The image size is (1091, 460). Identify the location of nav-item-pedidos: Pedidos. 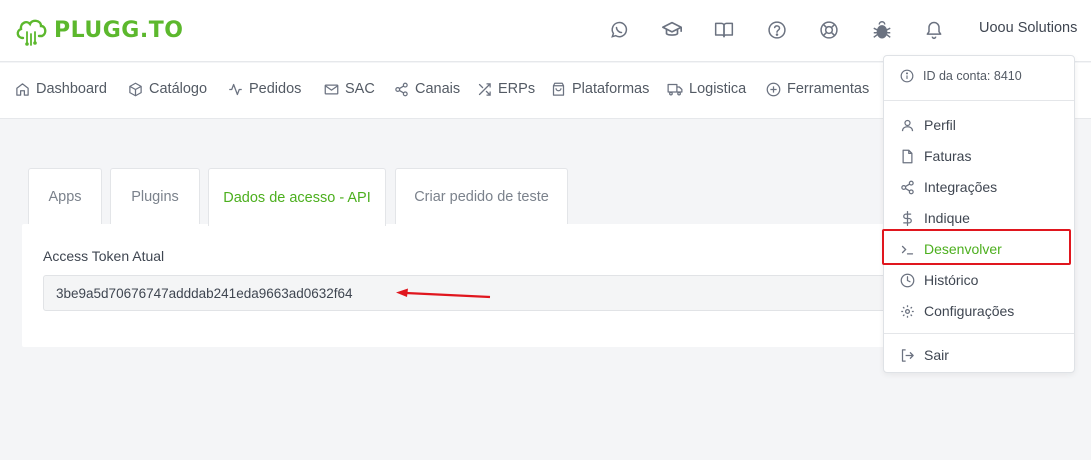
(264, 89).